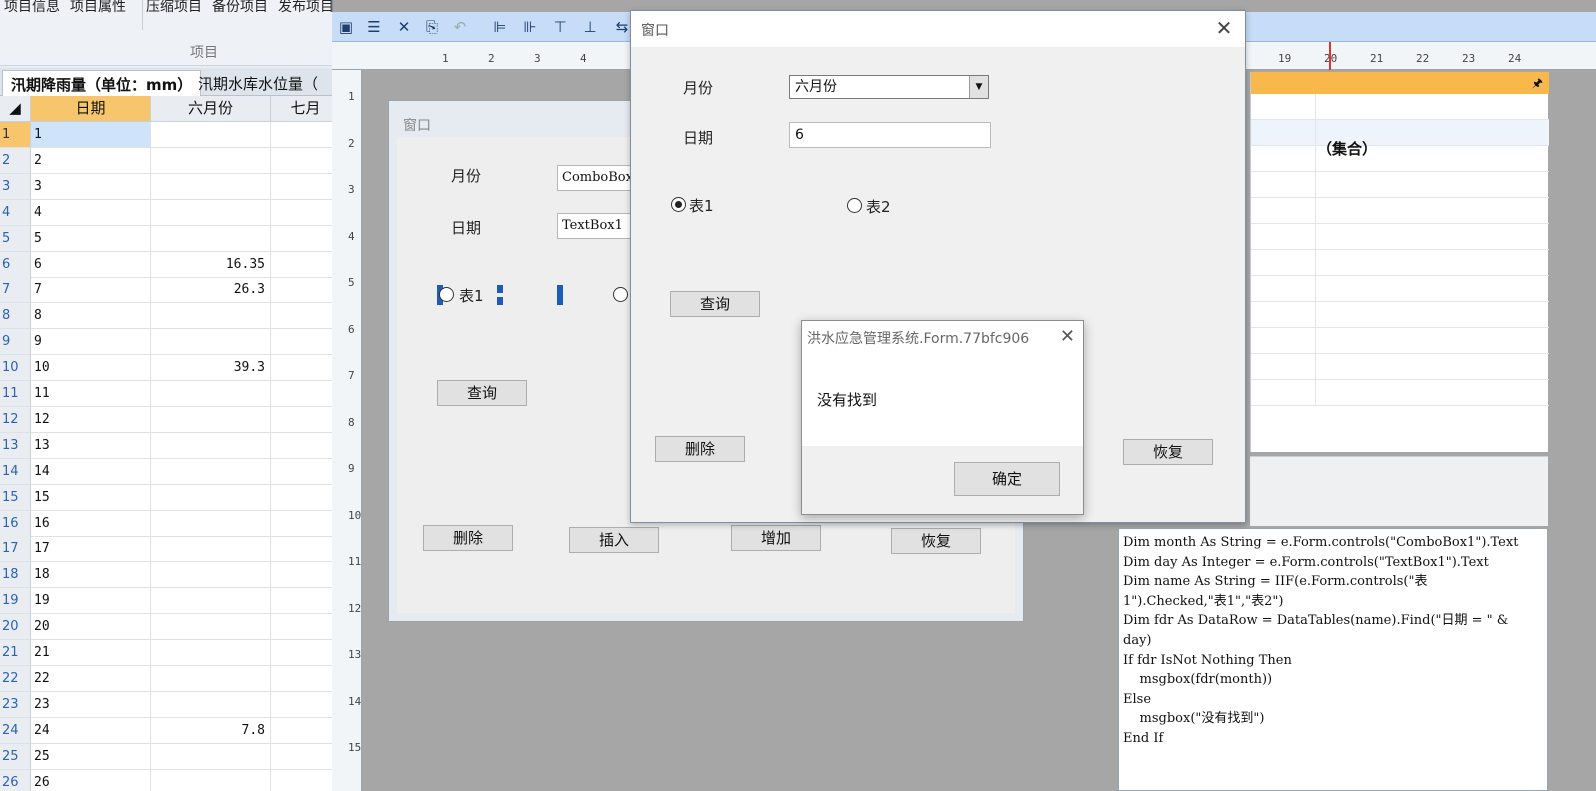  What do you see at coordinates (346, 27) in the screenshot?
I see `save-icon: ▣` at bounding box center [346, 27].